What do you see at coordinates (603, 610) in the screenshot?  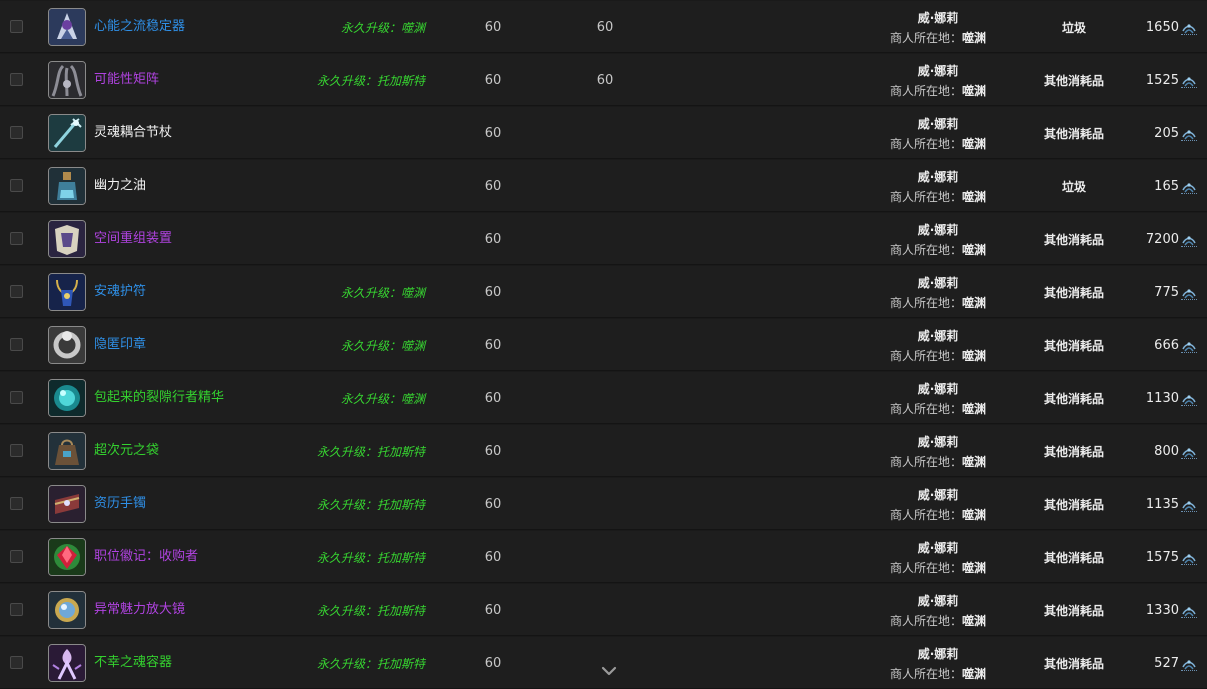 I see `table-row: 异常魅力放大镜 永久升级：托加斯特 60 威·娜莉 商人所在地：噬渊 其他消耗品 1330` at bounding box center [603, 610].